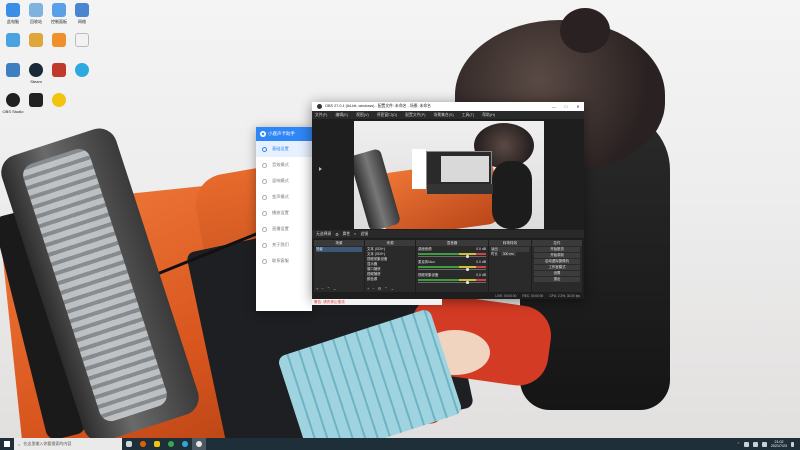 The image size is (800, 450). What do you see at coordinates (764, 444) in the screenshot?
I see `ime-icon` at bounding box center [764, 444].